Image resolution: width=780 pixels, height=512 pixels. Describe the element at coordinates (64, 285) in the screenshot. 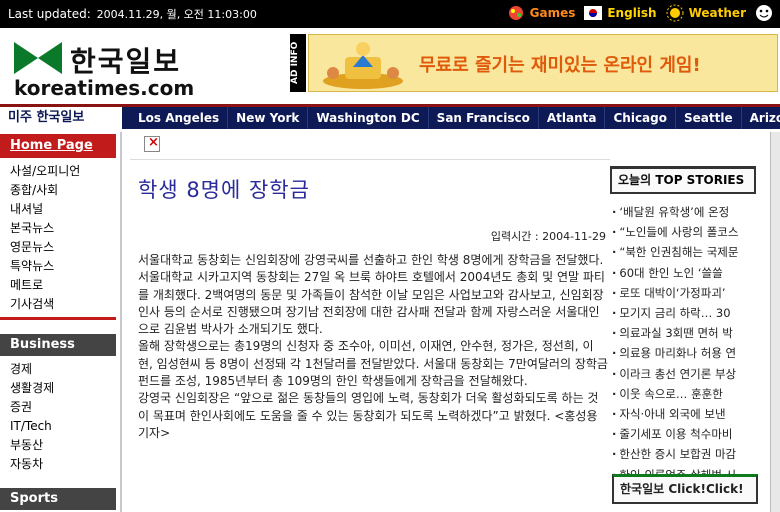

I see `sidebar-item: 메트로` at that location.